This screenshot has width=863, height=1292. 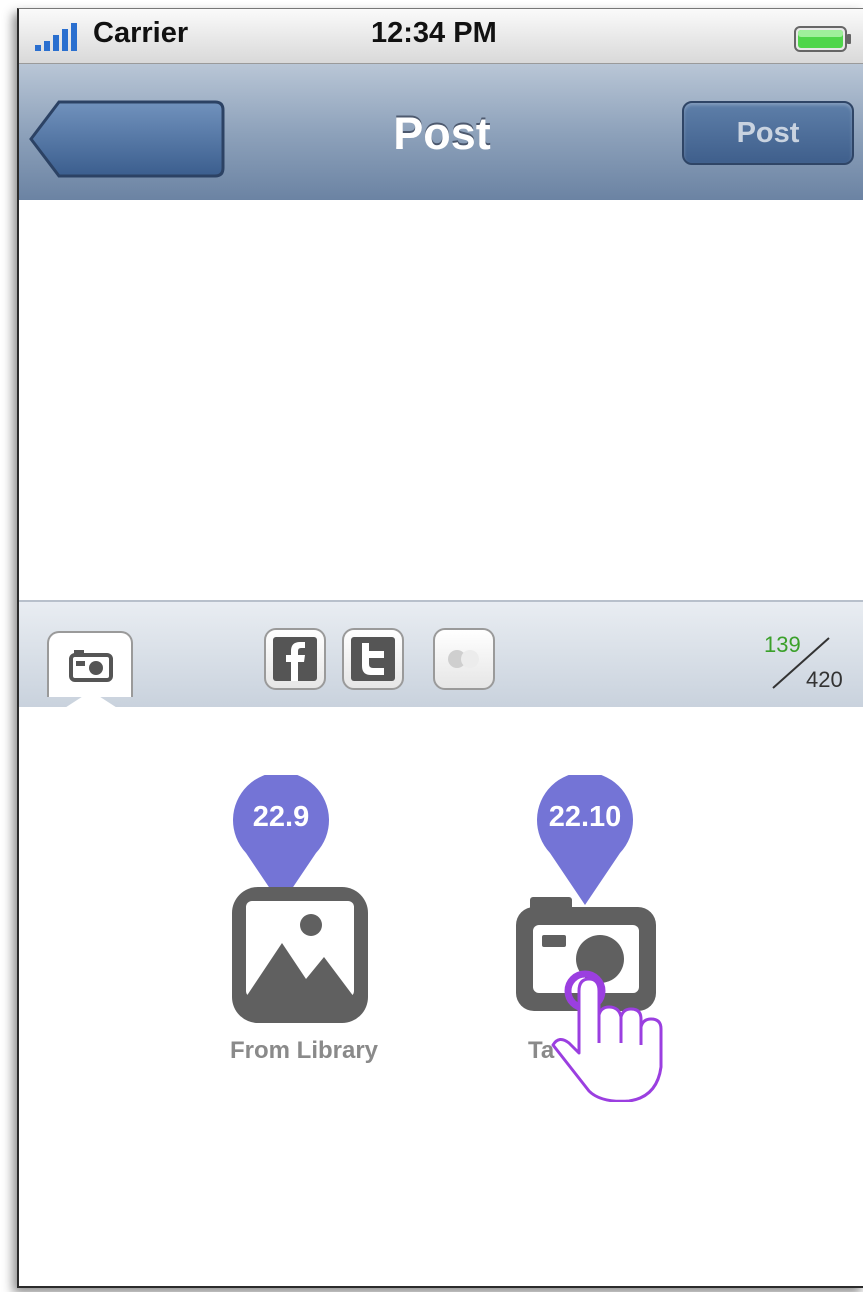 I want to click on facebook-toggle-button, so click(x=295, y=659).